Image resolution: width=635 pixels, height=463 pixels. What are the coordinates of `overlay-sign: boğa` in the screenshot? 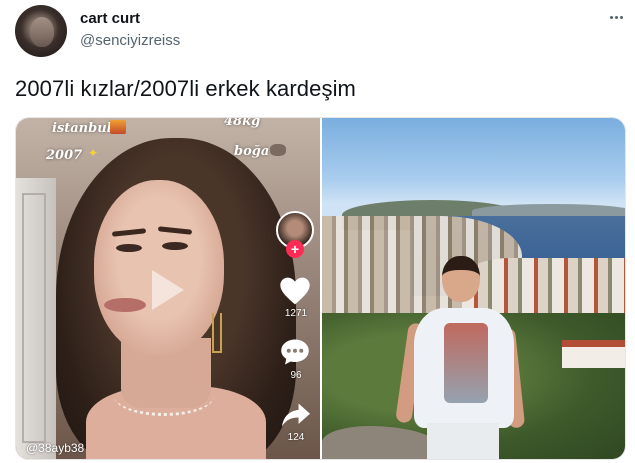 It's located at (252, 151).